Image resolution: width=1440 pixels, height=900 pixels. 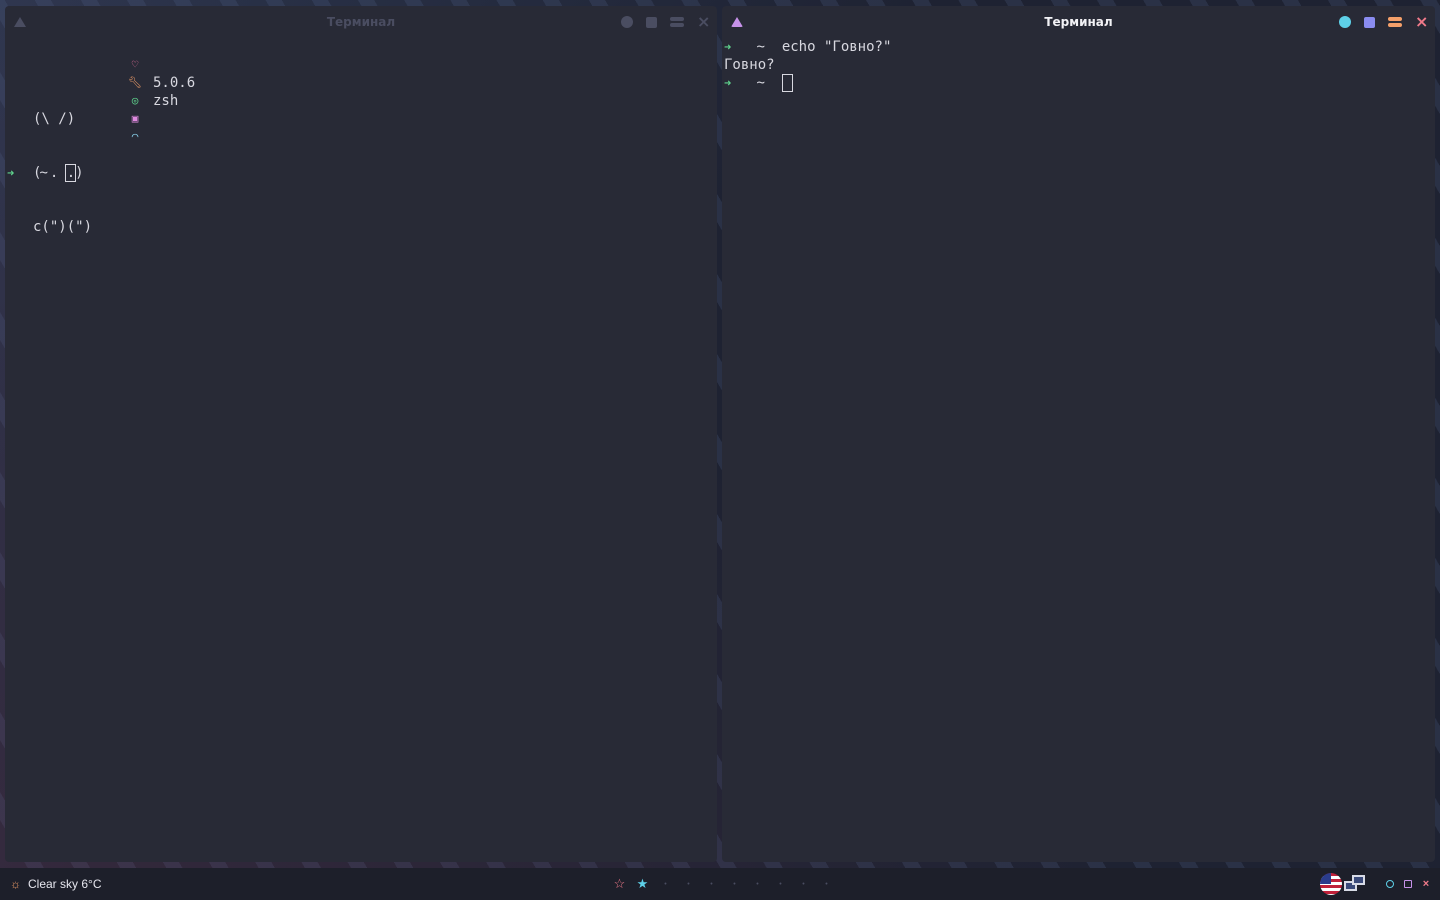 I want to click on fetch-row: ◎ zsh, so click(x=158, y=101).